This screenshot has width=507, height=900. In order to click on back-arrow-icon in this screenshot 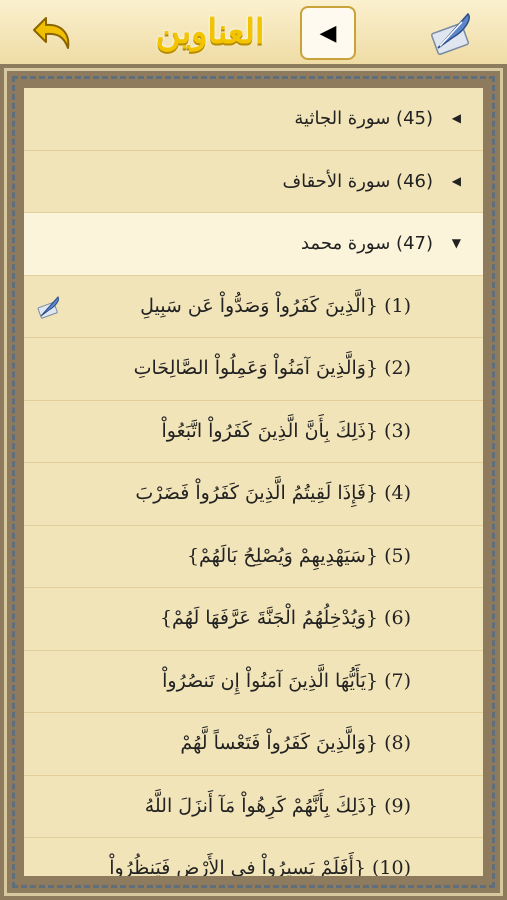, I will do `click(54, 32)`.